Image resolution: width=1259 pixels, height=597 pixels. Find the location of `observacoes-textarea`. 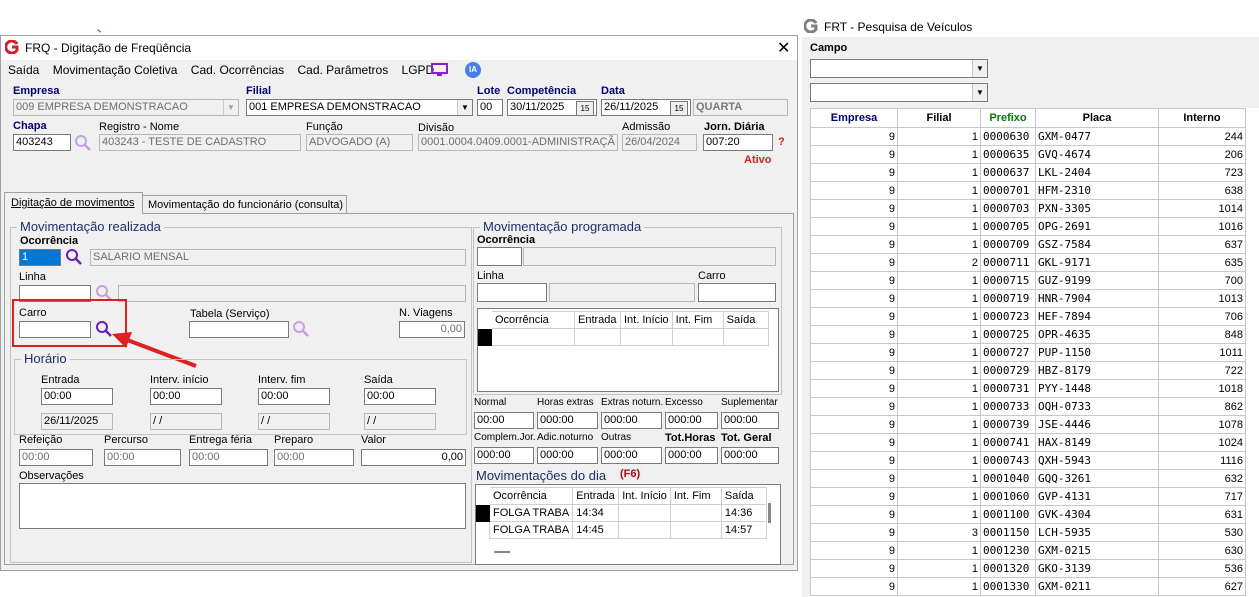

observacoes-textarea is located at coordinates (242, 506).